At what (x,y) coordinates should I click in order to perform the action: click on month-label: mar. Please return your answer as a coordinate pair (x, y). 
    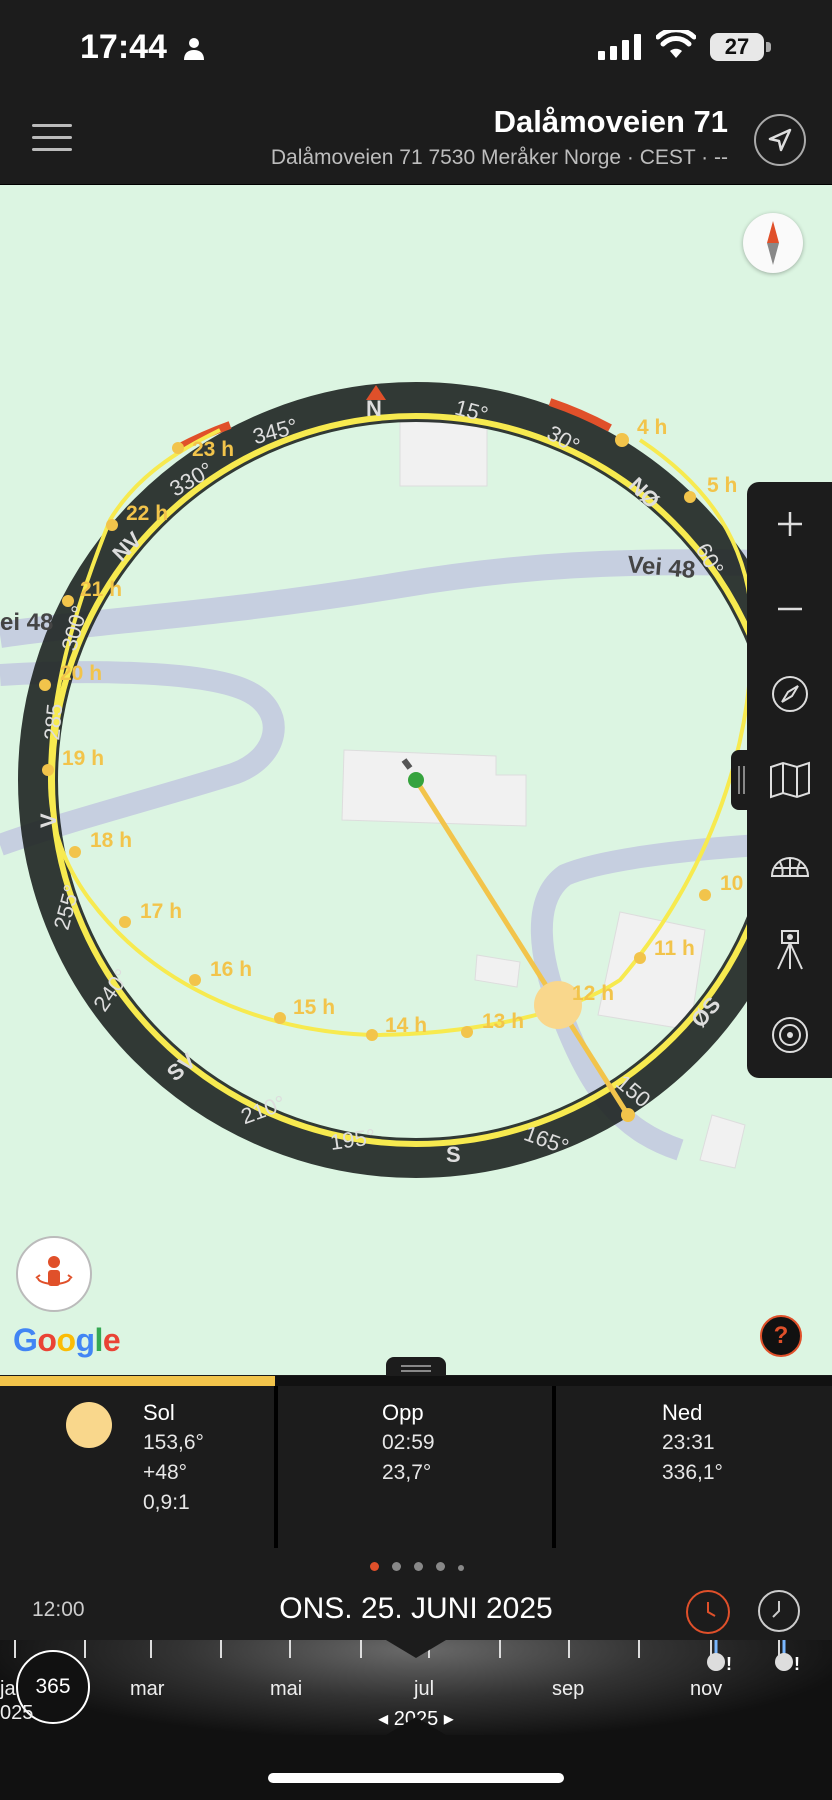
    Looking at the image, I should click on (147, 1689).